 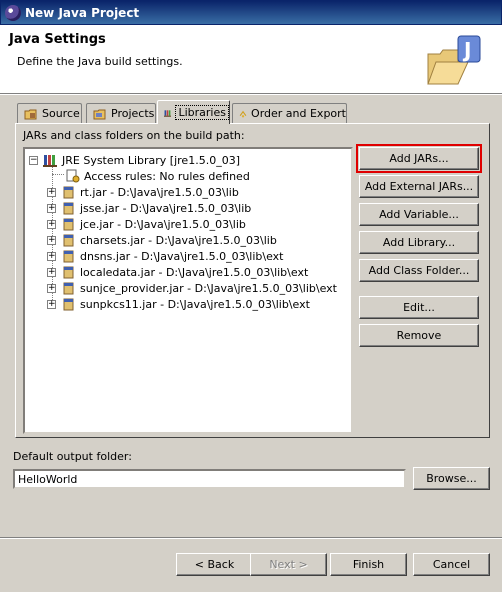 What do you see at coordinates (202, 112) in the screenshot?
I see `tab-libraries-label: Libraries` at bounding box center [202, 112].